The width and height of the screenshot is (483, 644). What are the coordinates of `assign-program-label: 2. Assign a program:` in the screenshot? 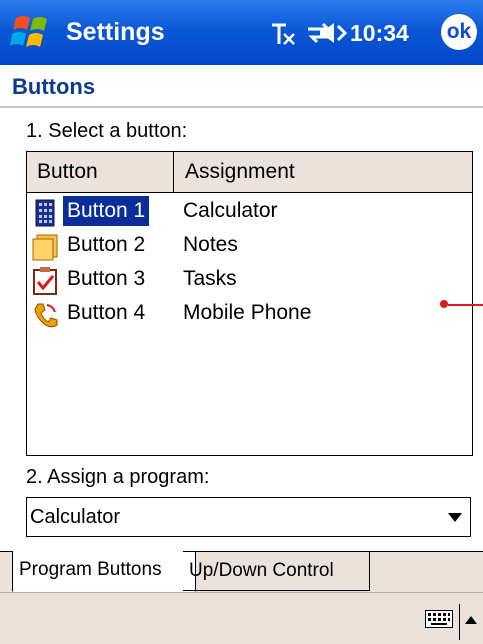 It's located at (118, 477).